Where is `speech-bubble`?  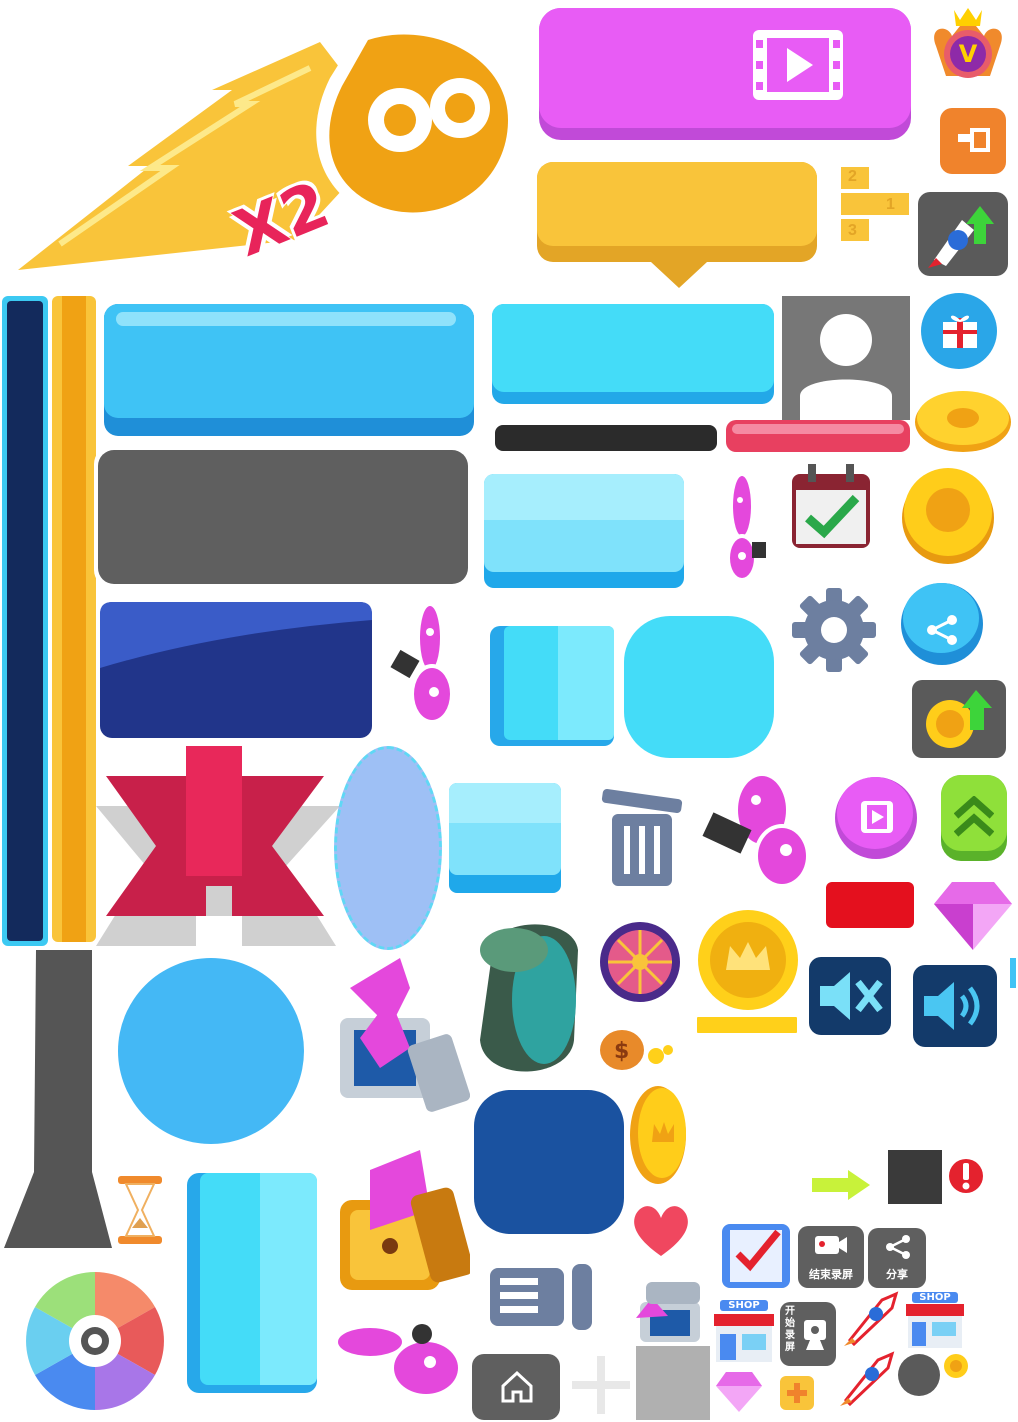
speech-bubble is located at coordinates (678, 225).